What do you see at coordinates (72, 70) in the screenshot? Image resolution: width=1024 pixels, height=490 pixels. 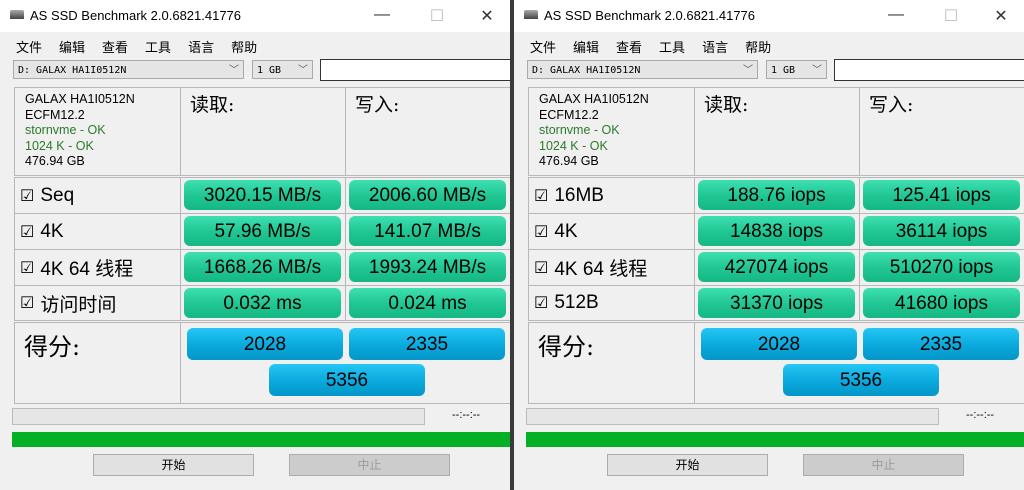 I see `drive-value: D: GALAX HA1I0512N` at bounding box center [72, 70].